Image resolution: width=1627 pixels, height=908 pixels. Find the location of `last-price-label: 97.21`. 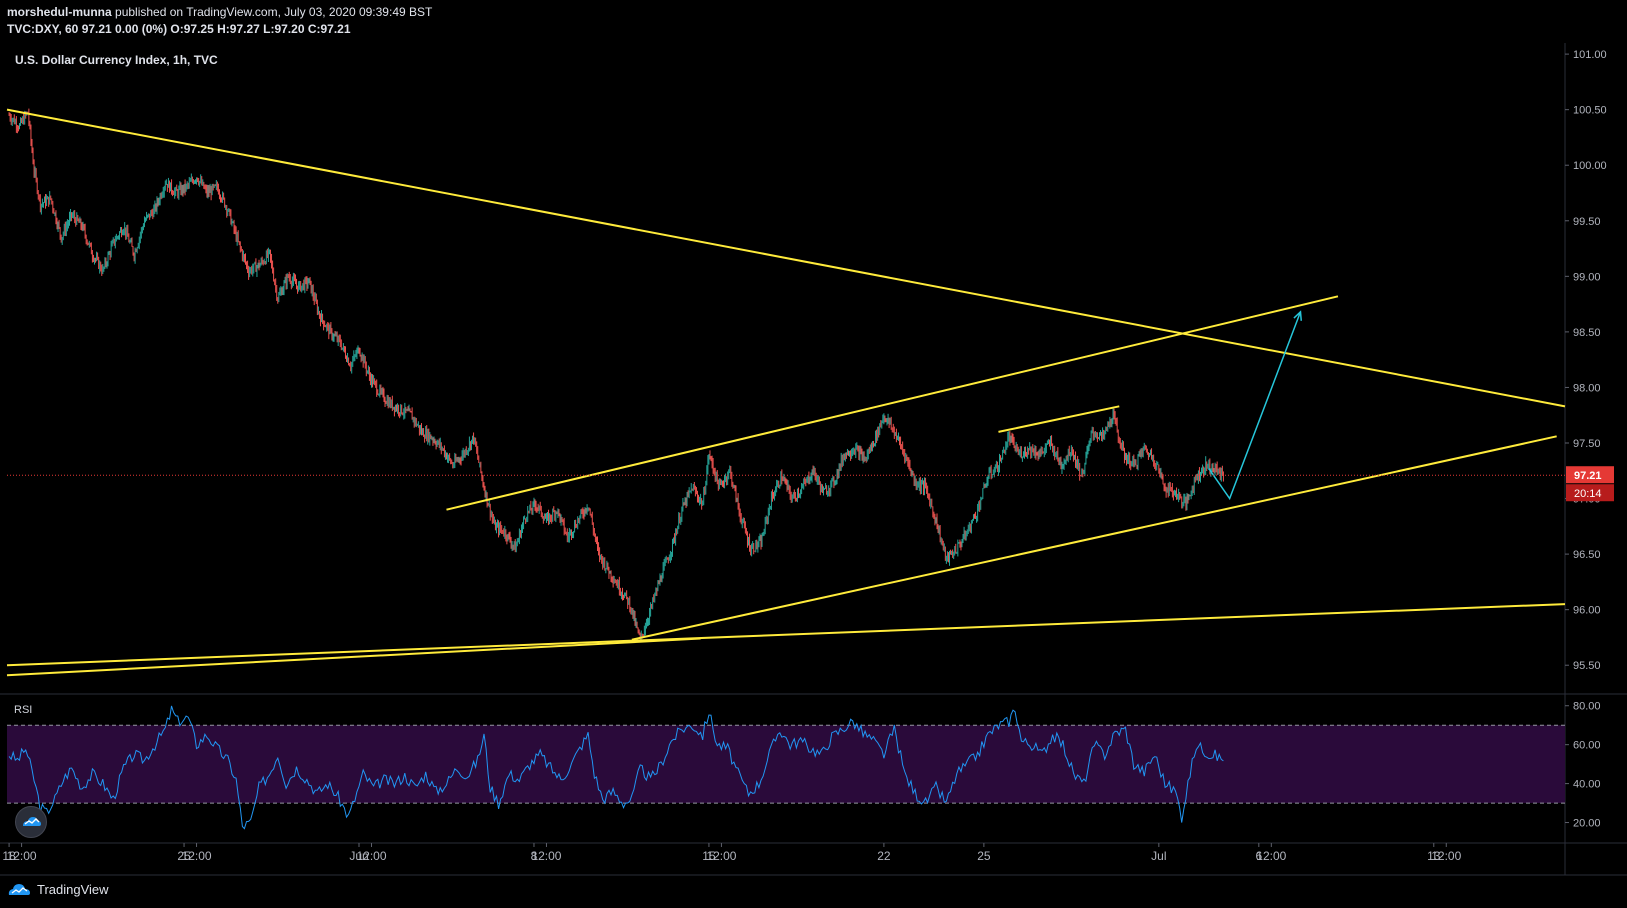

last-price-label: 97.21 is located at coordinates (1588, 476).